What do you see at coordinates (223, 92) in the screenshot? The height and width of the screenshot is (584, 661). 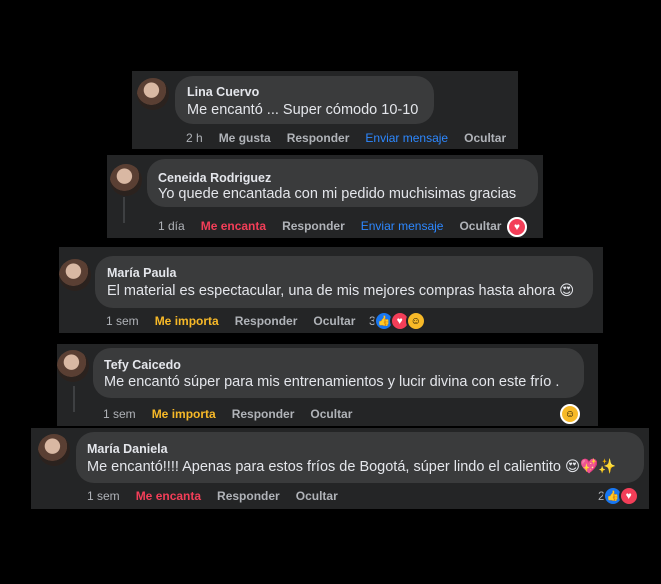 I see `commenter-name: Lina Cuervo` at bounding box center [223, 92].